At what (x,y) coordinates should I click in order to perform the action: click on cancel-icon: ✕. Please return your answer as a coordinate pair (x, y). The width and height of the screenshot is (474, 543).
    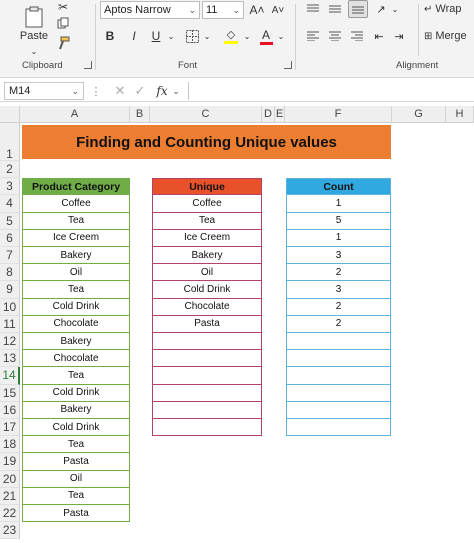
    Looking at the image, I should click on (120, 91).